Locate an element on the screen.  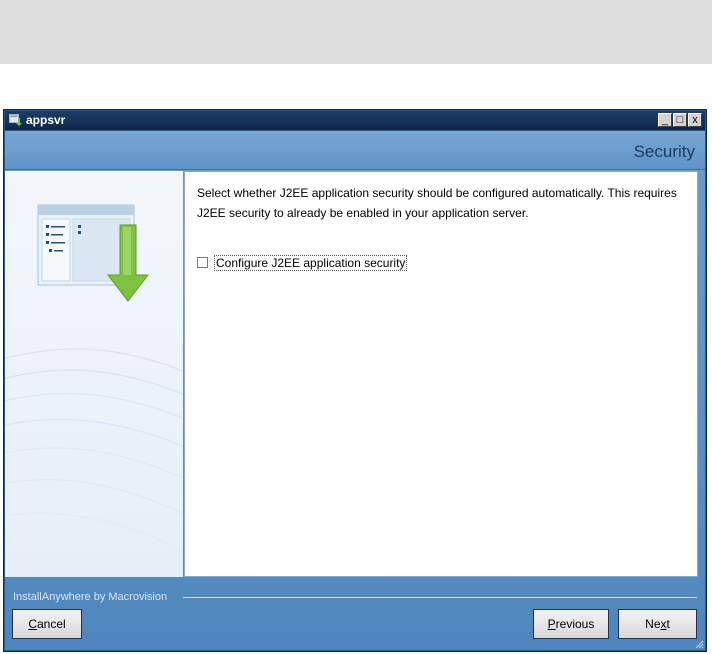
previous-button: Previous is located at coordinates (571, 624).